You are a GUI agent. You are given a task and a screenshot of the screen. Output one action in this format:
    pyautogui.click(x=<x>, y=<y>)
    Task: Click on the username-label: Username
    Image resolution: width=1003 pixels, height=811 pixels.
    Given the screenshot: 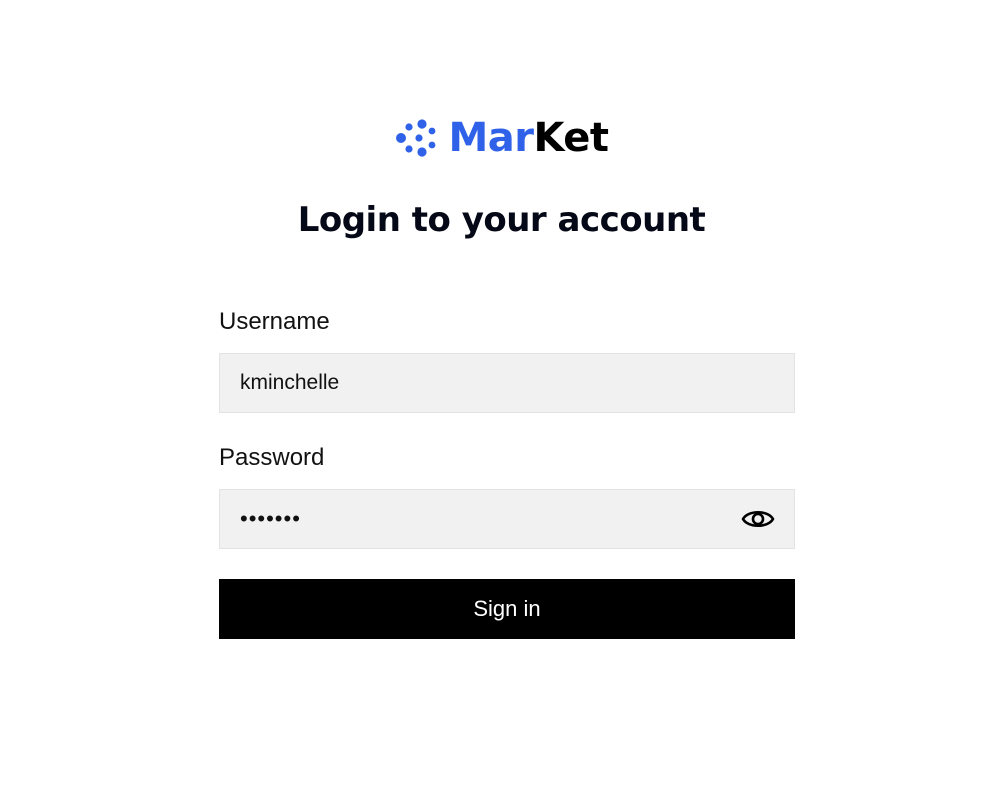 What is the action you would take?
    pyautogui.click(x=274, y=321)
    